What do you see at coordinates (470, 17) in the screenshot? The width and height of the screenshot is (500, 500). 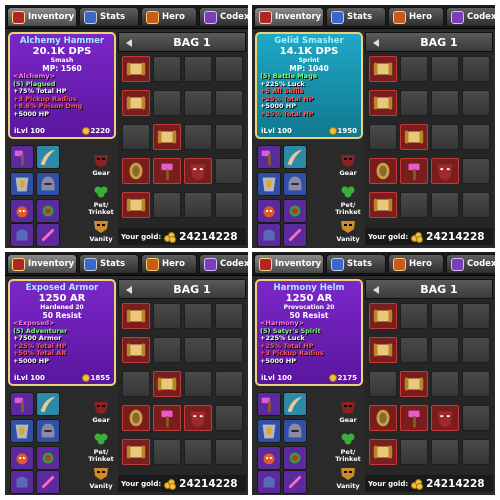 I see `tab-codex: Codex` at bounding box center [470, 17].